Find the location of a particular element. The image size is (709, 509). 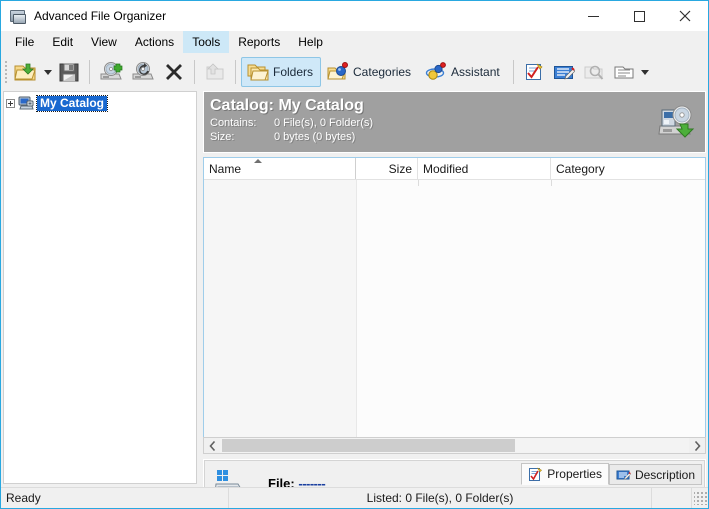

tab-folders-label: Folders is located at coordinates (293, 72).